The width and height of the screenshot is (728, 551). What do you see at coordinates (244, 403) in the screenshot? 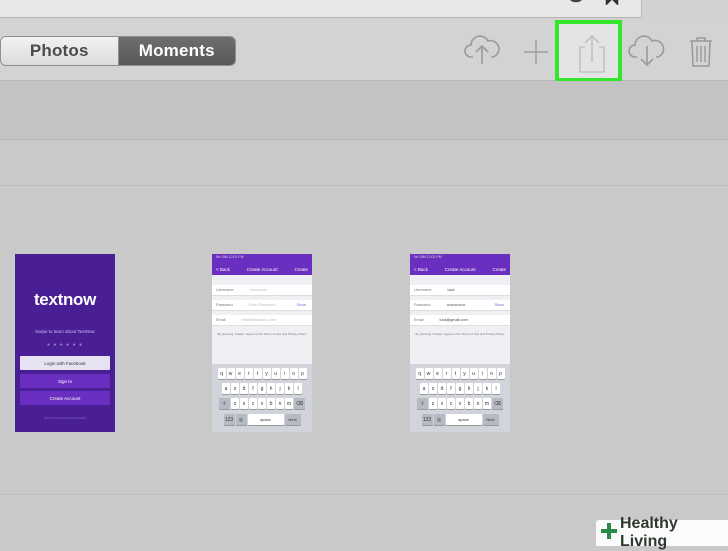
I see `keyboard-key: x` at bounding box center [244, 403].